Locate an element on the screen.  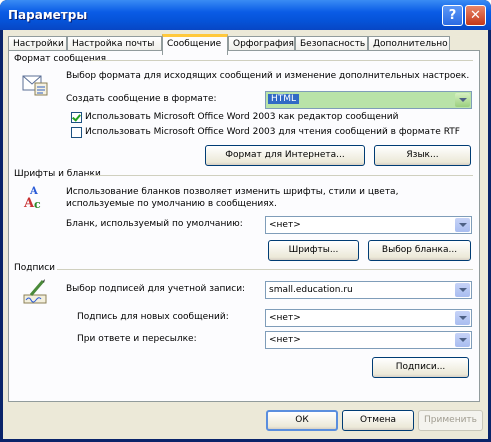
replies-signature-select: <нет> is located at coordinates (368, 340).